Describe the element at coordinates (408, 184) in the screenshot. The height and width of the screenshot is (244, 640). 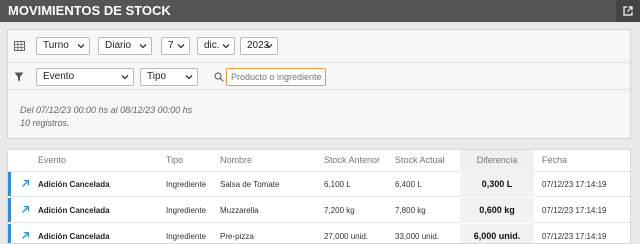
I see `cell-stock-actual: 6,400 L` at that location.